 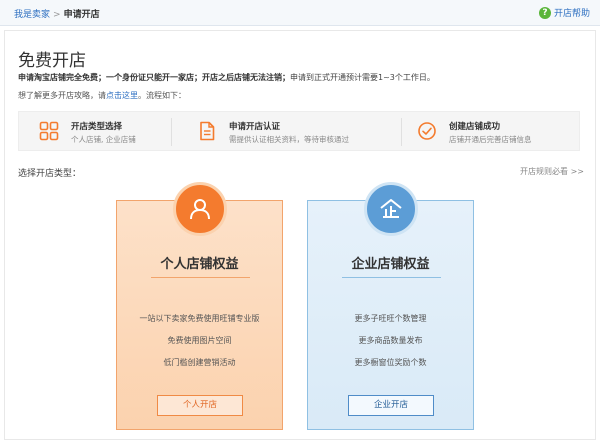 What do you see at coordinates (390, 264) in the screenshot?
I see `company-title: 企业店铺权益` at bounding box center [390, 264].